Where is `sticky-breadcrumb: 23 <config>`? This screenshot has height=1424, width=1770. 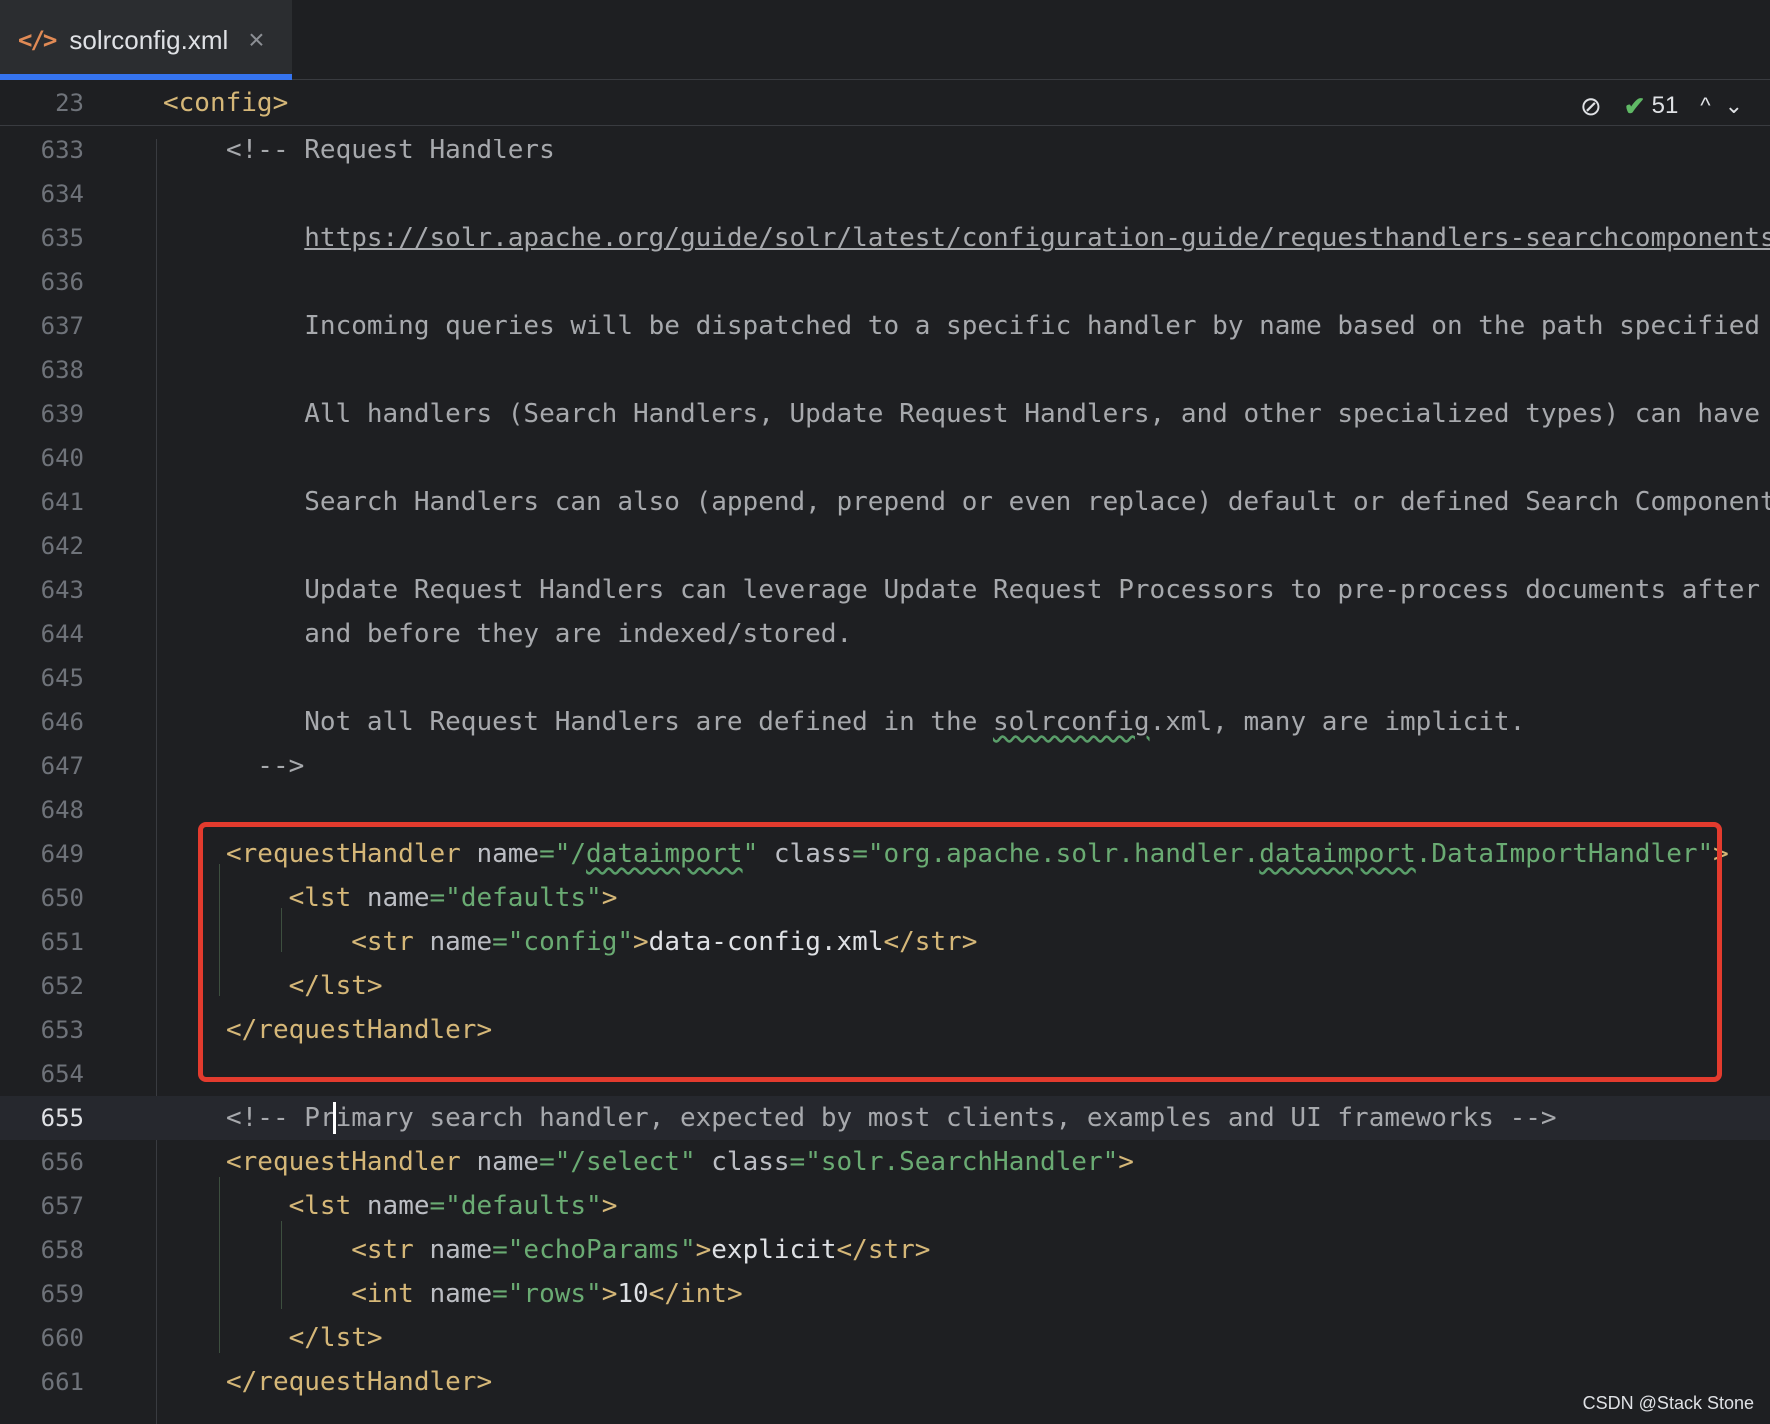
sticky-breadcrumb: 23 <config> is located at coordinates (885, 103).